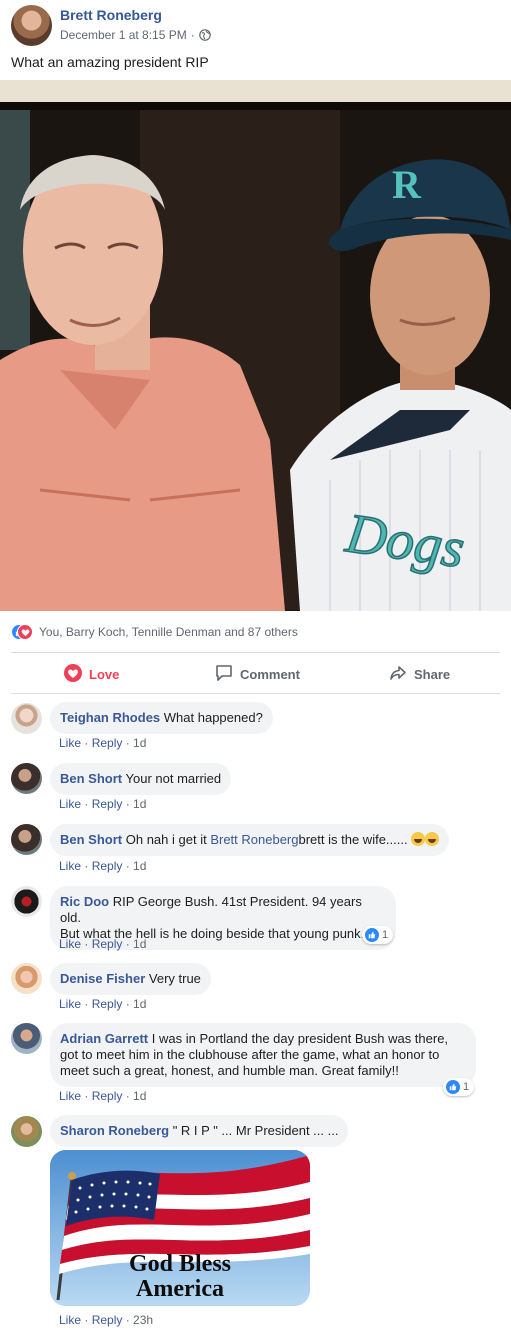 Image resolution: width=511 pixels, height=1333 pixels. I want to click on love-reaction-icon, so click(73, 674).